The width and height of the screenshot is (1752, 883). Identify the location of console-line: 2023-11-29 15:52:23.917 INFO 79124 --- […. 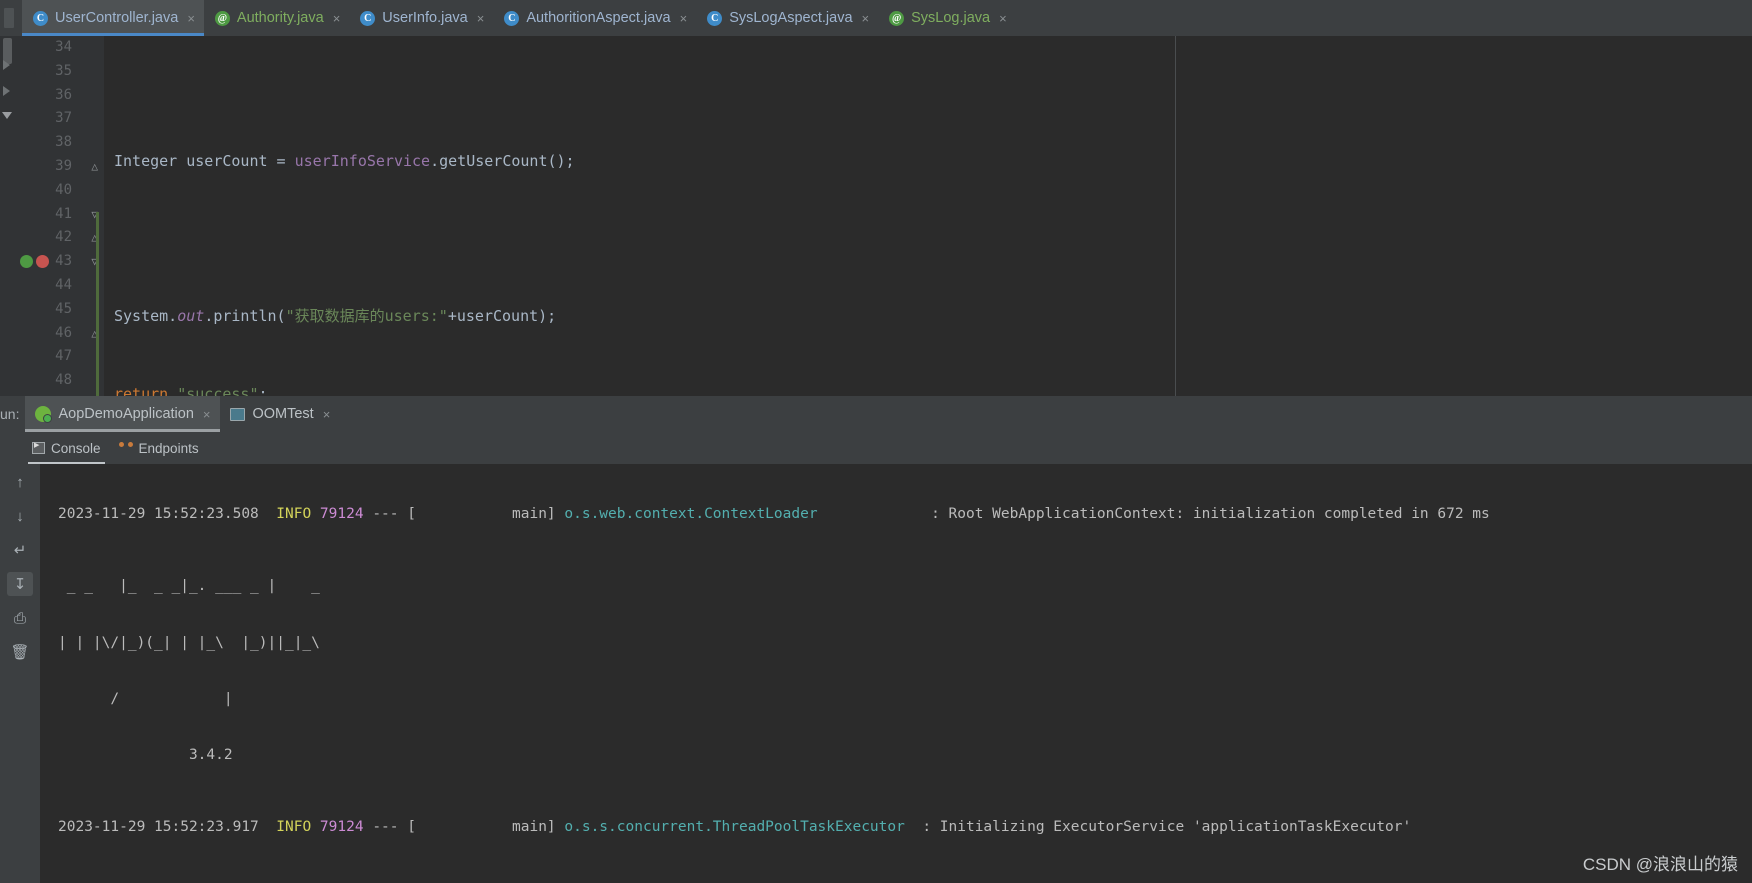
(896, 827).